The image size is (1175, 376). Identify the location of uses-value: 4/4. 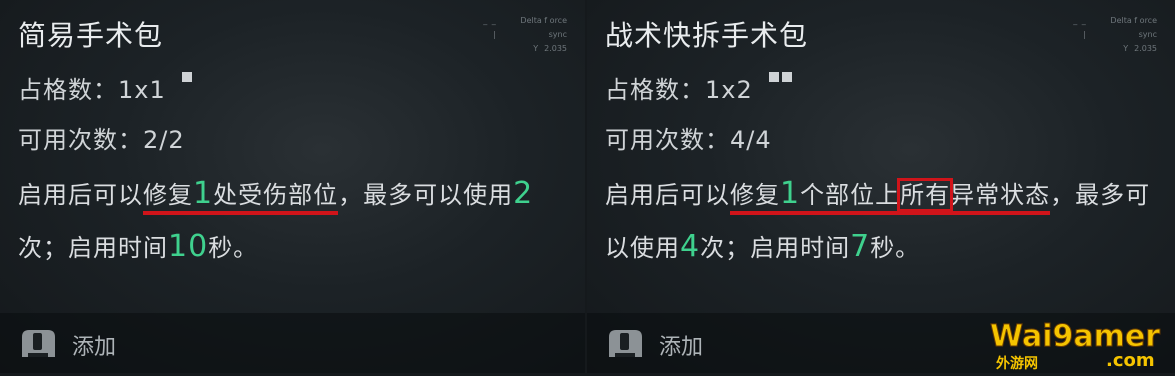
(751, 140).